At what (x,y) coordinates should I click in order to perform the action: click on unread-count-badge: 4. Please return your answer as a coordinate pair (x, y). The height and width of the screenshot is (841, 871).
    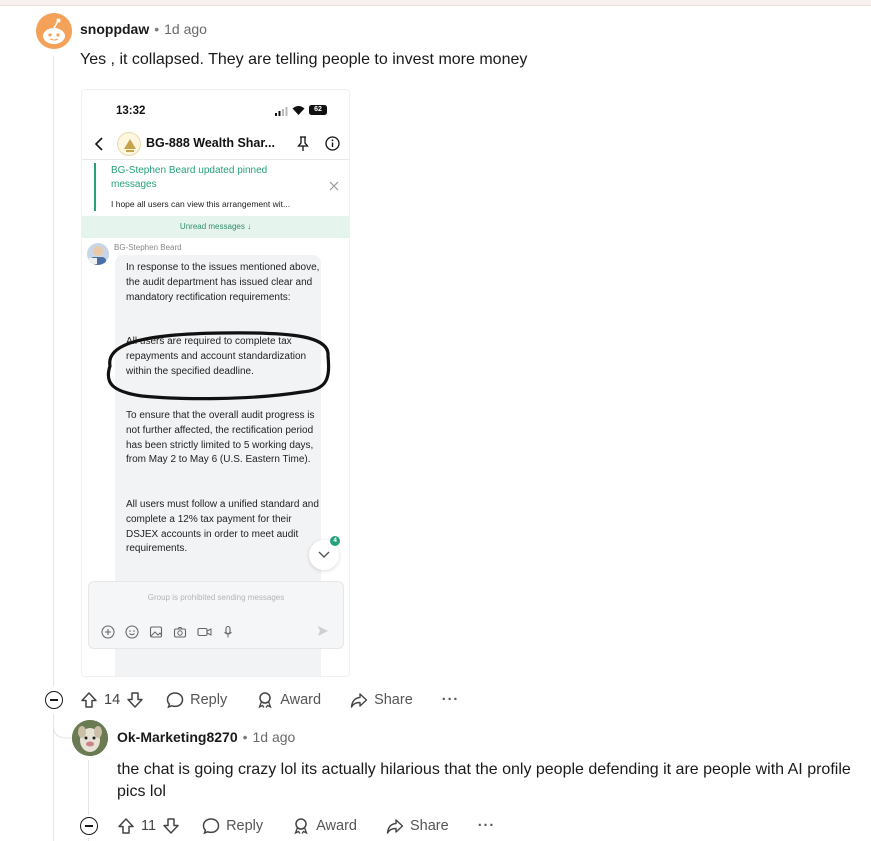
    Looking at the image, I should click on (335, 541).